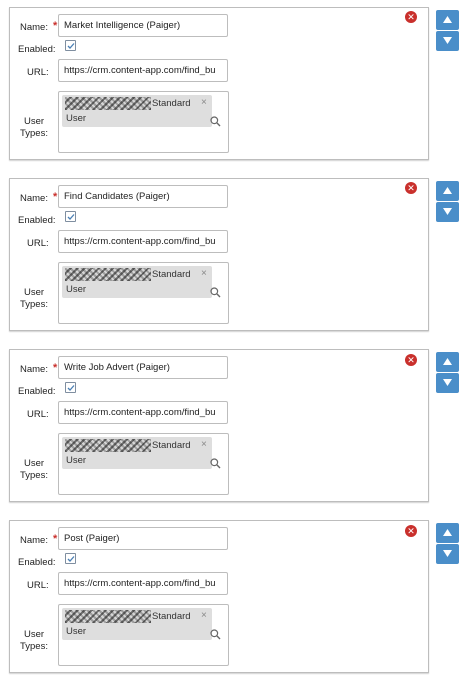 The width and height of the screenshot is (466, 697). Describe the element at coordinates (143, 538) in the screenshot. I see `name-input: Post (Paiger)` at that location.